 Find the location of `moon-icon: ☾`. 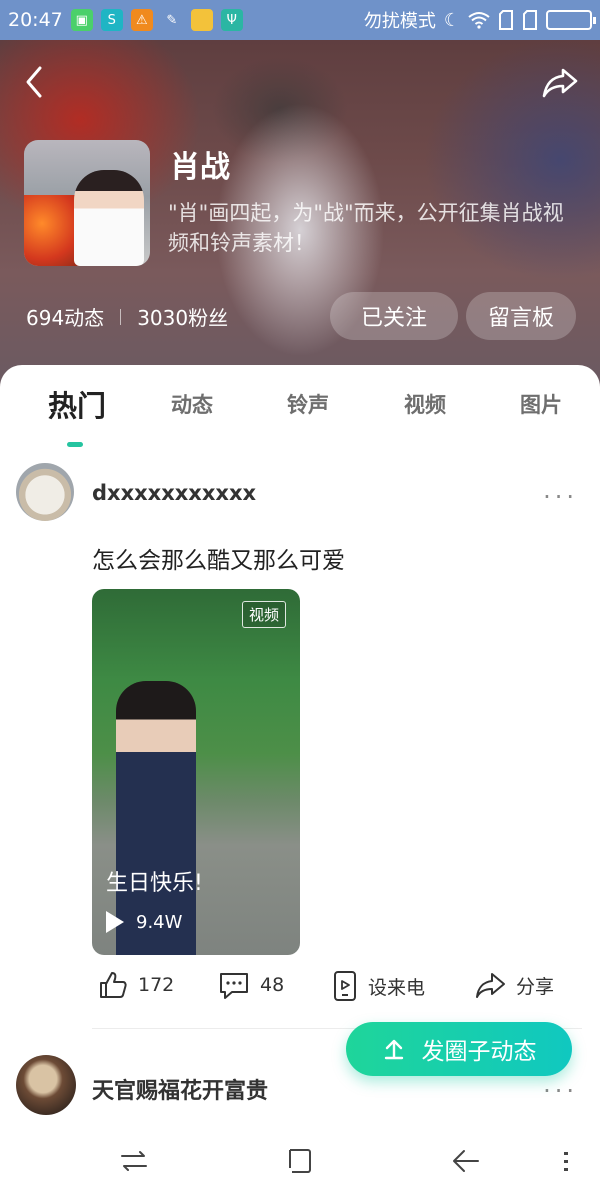

moon-icon: ☾ is located at coordinates (451, 20).